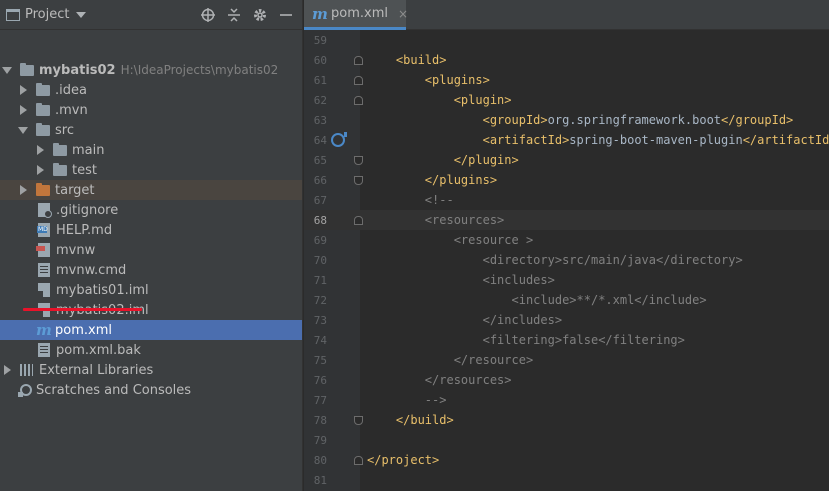 Image resolution: width=829 pixels, height=491 pixels. I want to click on tree-item-label: pom.xml.bak, so click(98, 350).